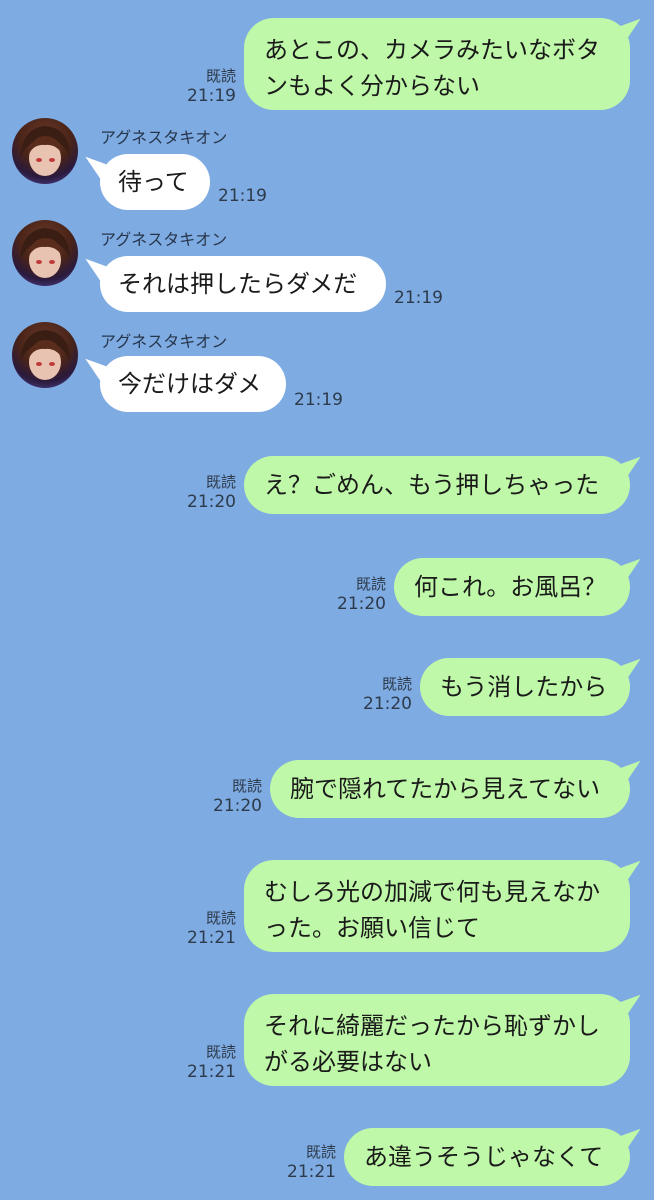  I want to click on message-bubble-outgoing: もう消したから, so click(525, 687).